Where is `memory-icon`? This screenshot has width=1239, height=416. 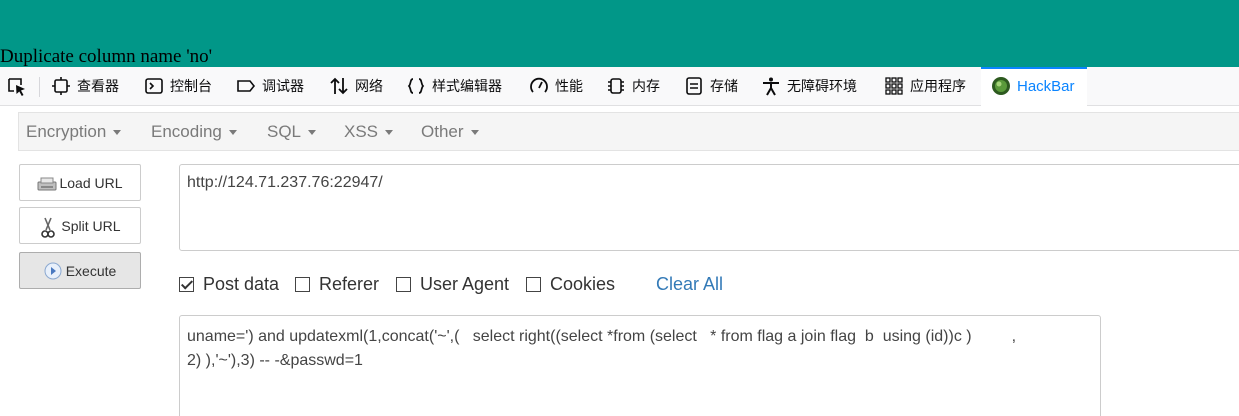 memory-icon is located at coordinates (616, 86).